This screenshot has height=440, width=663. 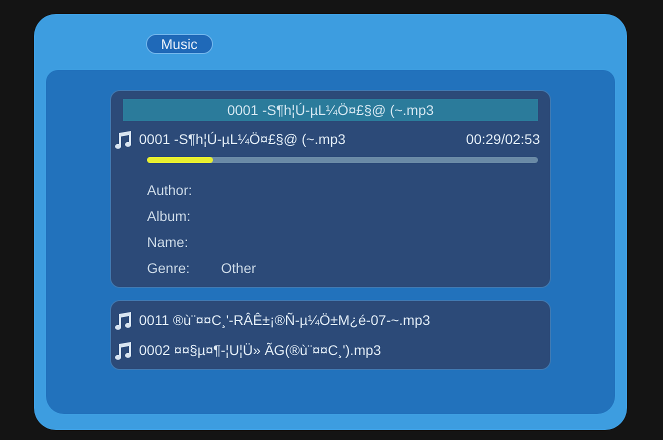 I want to click on track-name: 0001 -S¶h¦Ú-µL¼Ö¤£§@ (~.mp3, so click(x=243, y=139).